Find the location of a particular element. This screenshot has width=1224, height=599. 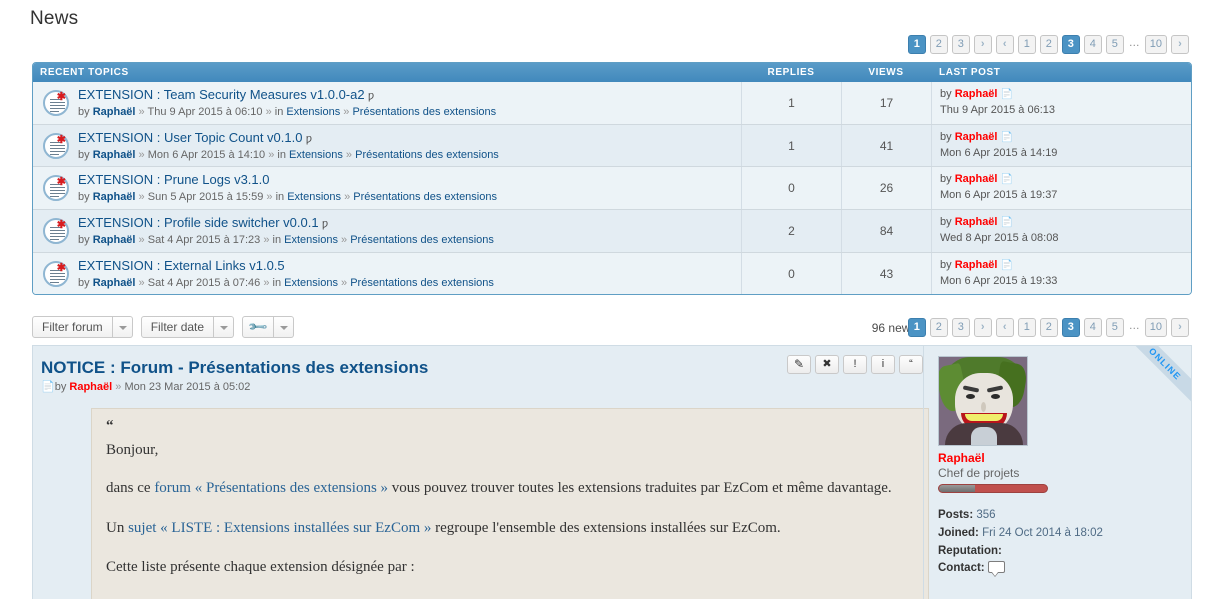

tools-group: 🔧 is located at coordinates (268, 327).